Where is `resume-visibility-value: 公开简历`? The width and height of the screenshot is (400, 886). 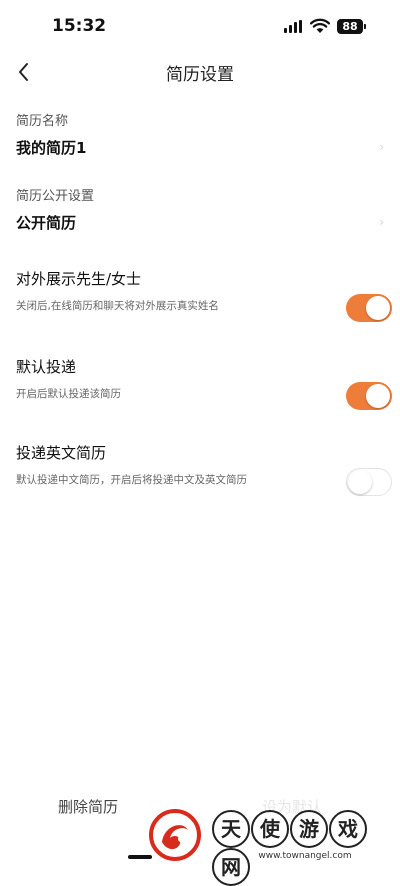 resume-visibility-value: 公开简历 is located at coordinates (46, 223).